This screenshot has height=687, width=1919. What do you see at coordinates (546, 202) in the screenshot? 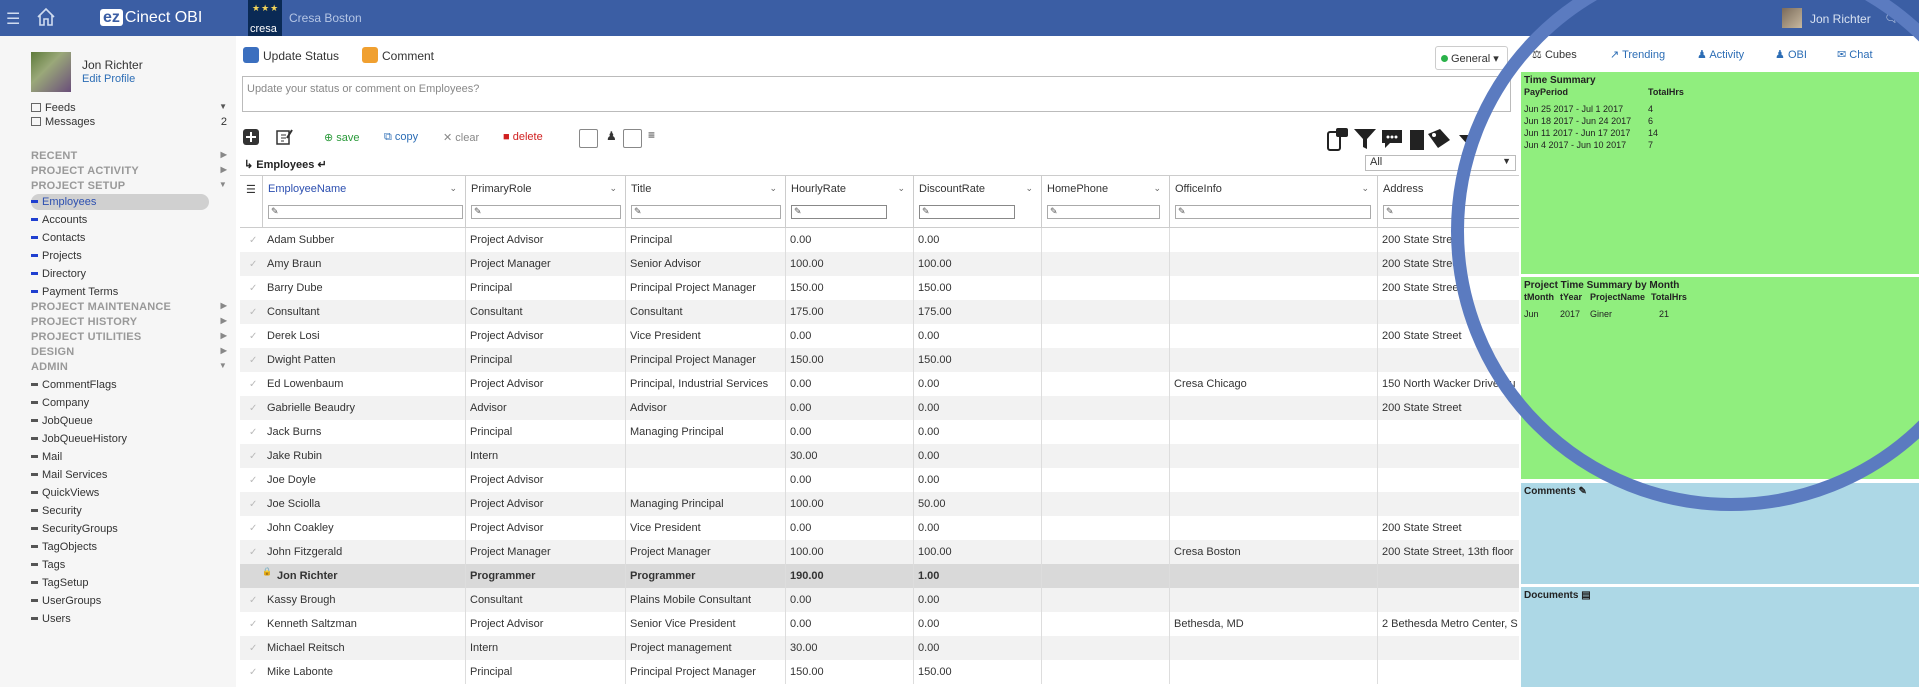
I see `column-header-primaryrole: PrimaryRole ⌄ ✎` at bounding box center [546, 202].